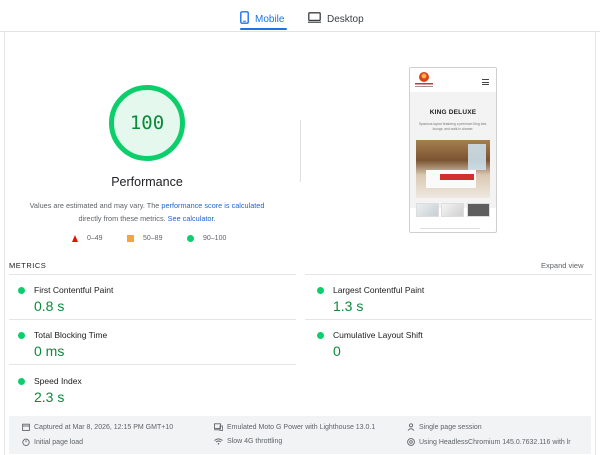 This screenshot has height=455, width=600. What do you see at coordinates (255, 441) in the screenshot?
I see `throttling-text: Slow 4G throttling` at bounding box center [255, 441].